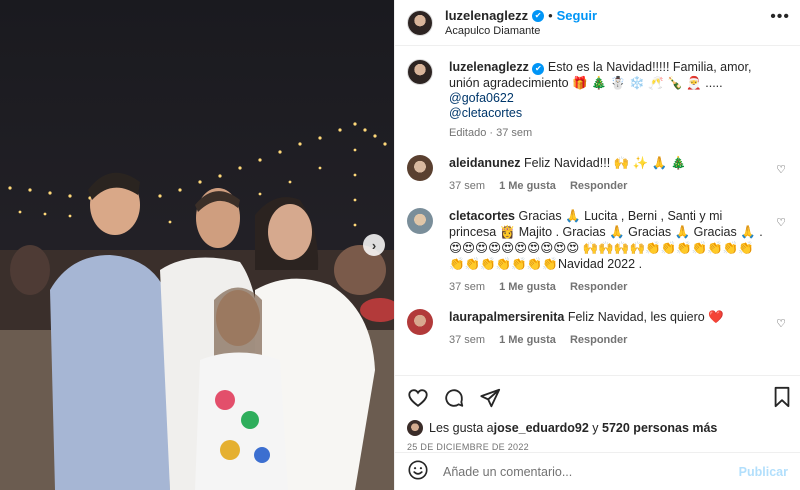 This screenshot has width=800, height=490. I want to click on comment-username: cletacortes, so click(482, 216).